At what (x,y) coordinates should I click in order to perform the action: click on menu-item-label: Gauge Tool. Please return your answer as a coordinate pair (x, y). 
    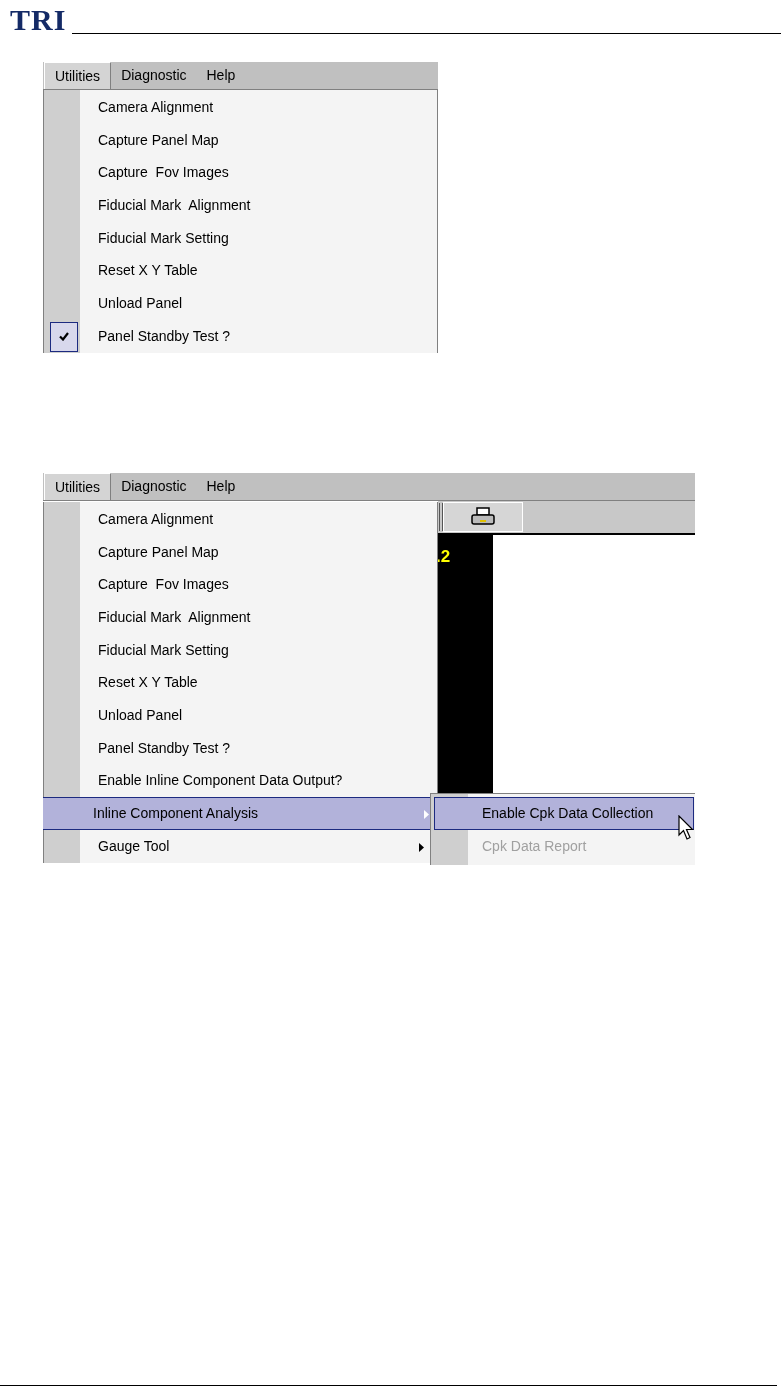
    Looking at the image, I should click on (134, 846).